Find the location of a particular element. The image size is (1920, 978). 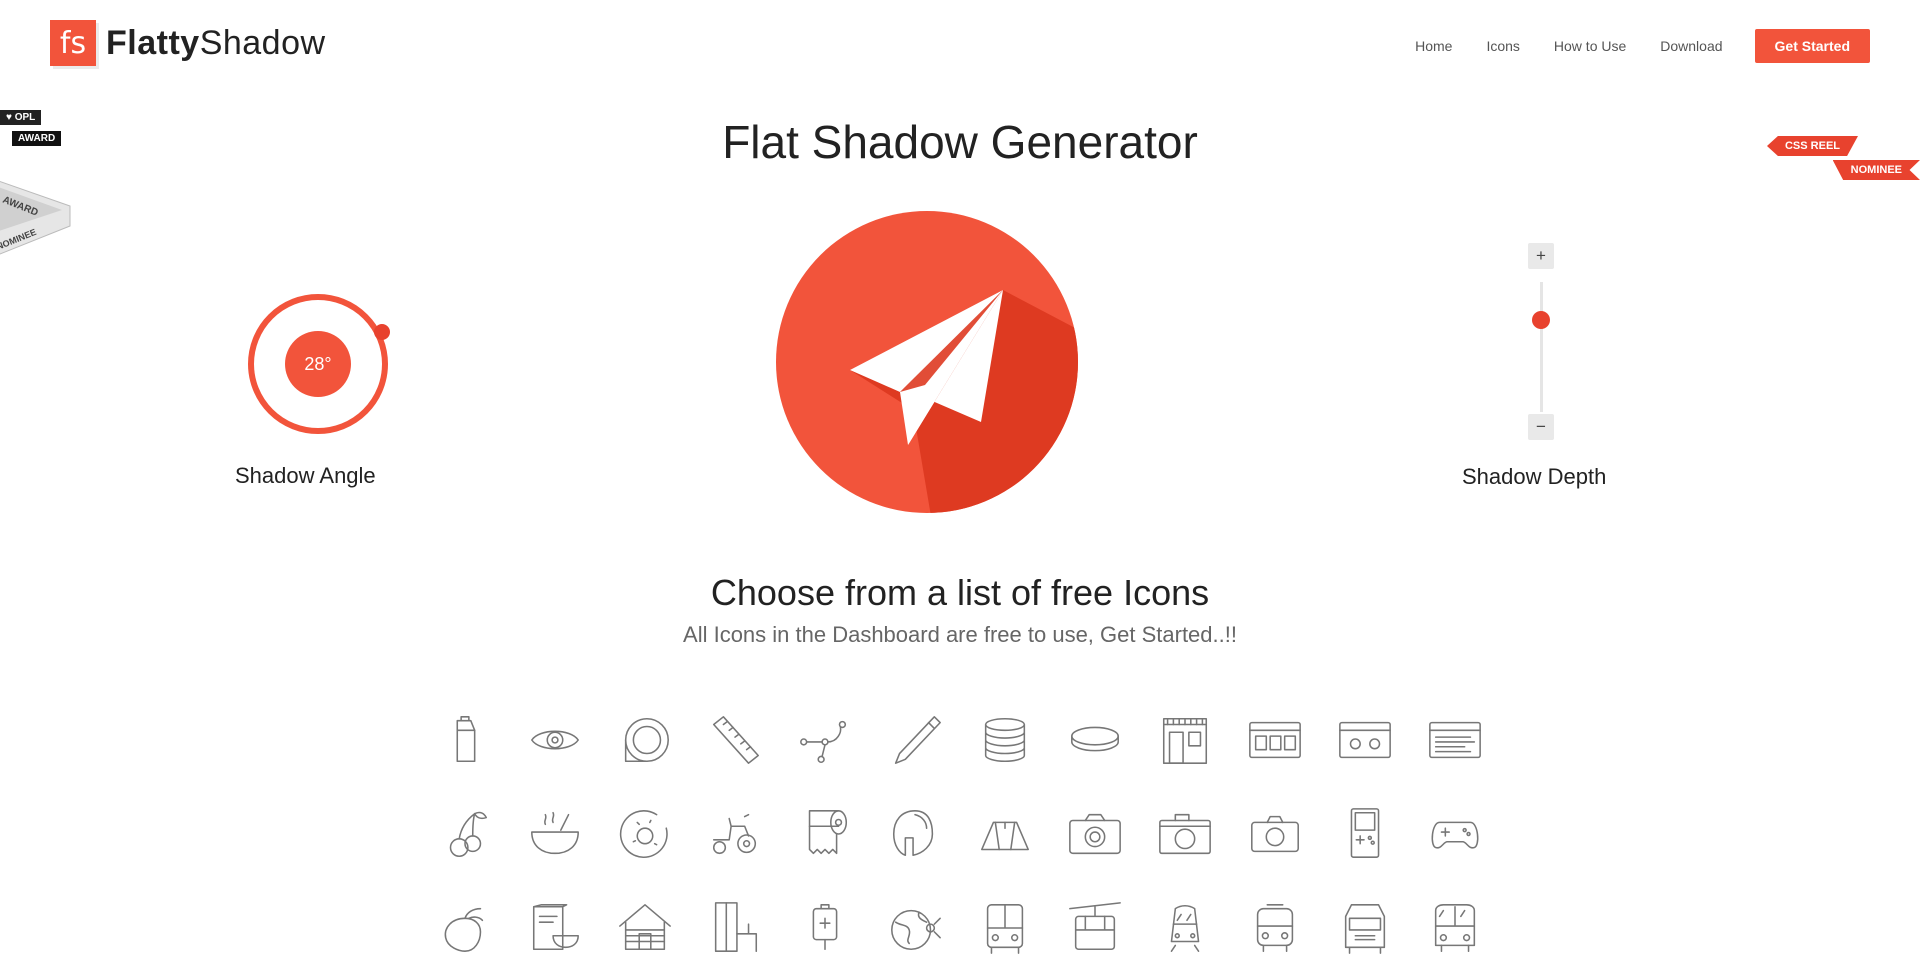

gameboy-icon is located at coordinates (1365, 834).